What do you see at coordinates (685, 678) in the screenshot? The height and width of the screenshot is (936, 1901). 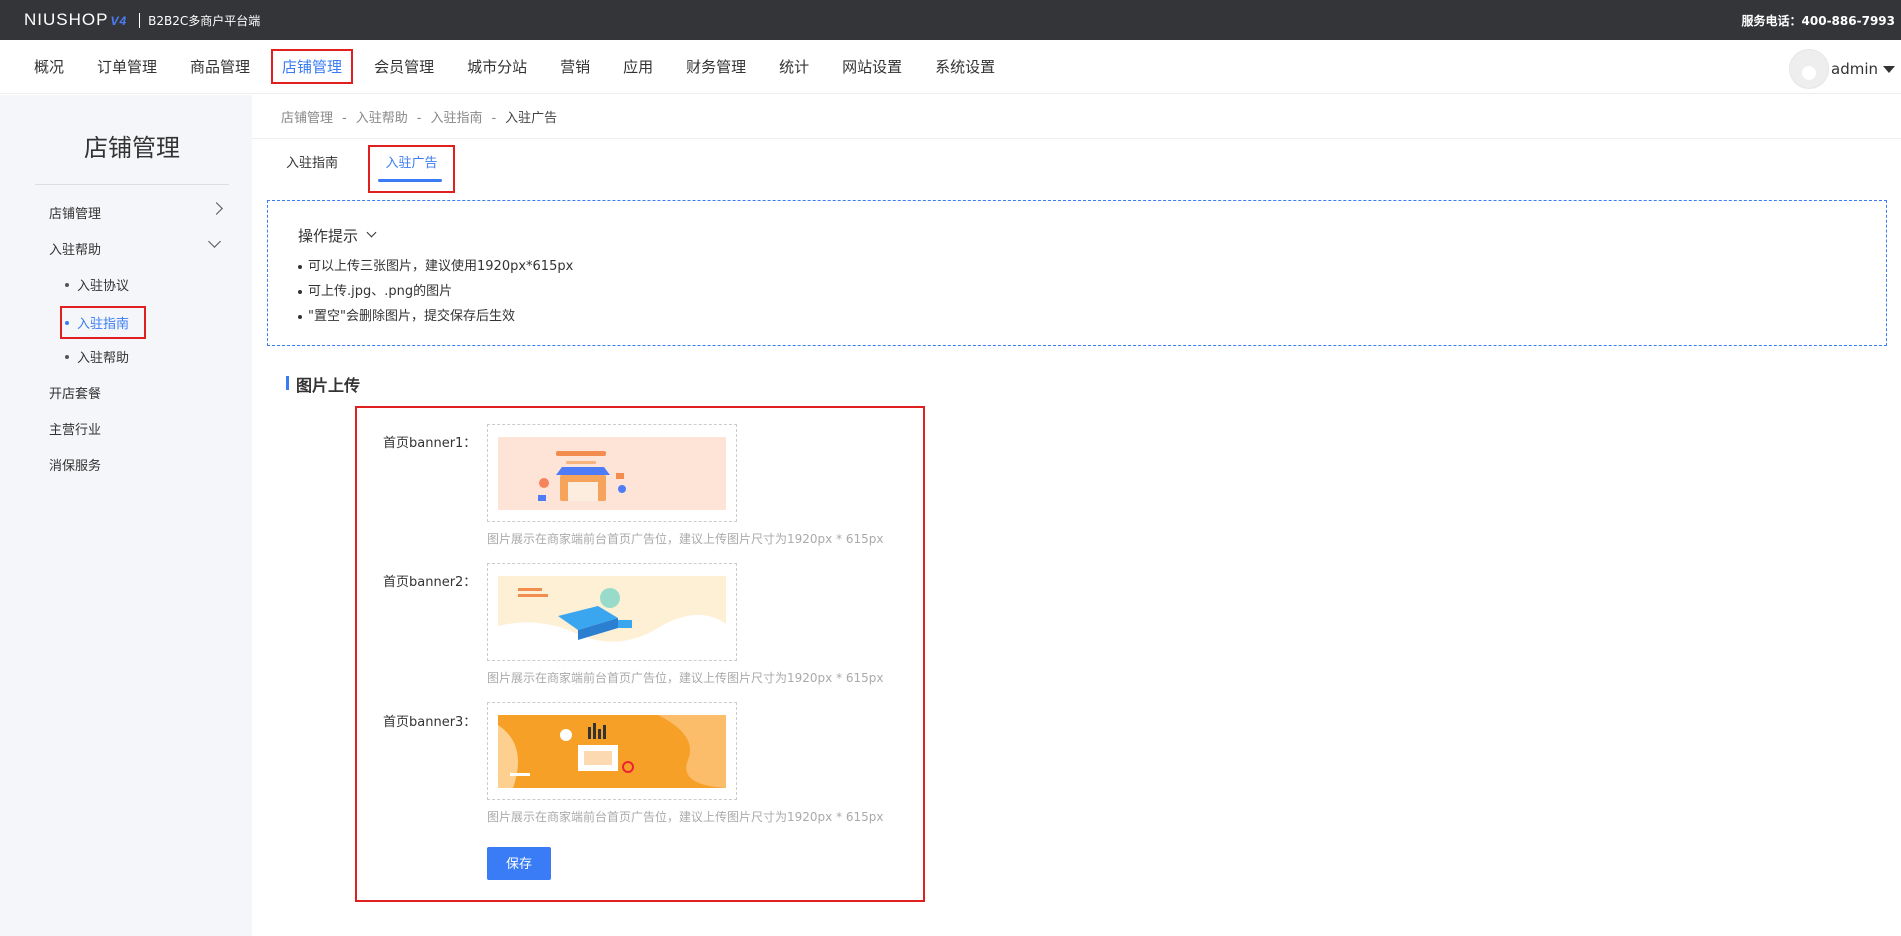 I see `banner2-hint: 图片展示在商家端前台首页广告位，建议上传图片尺寸为1920px * 615px` at bounding box center [685, 678].